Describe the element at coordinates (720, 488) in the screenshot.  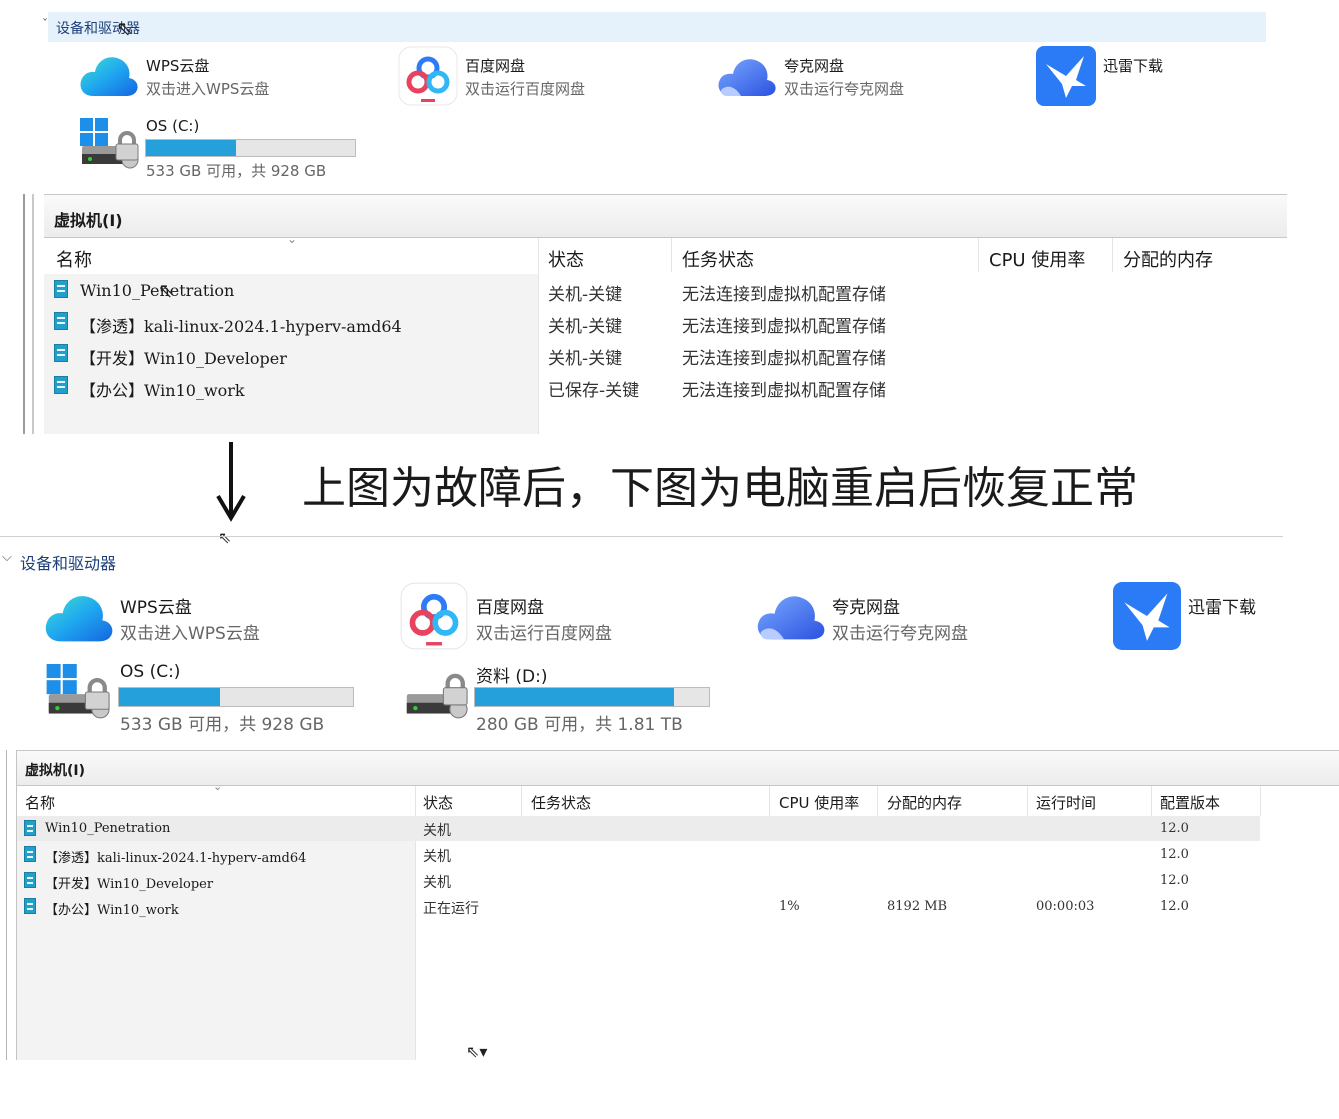
I see `annotation-note: 上图为故障后，下图为电脑重启后恢复正常` at that location.